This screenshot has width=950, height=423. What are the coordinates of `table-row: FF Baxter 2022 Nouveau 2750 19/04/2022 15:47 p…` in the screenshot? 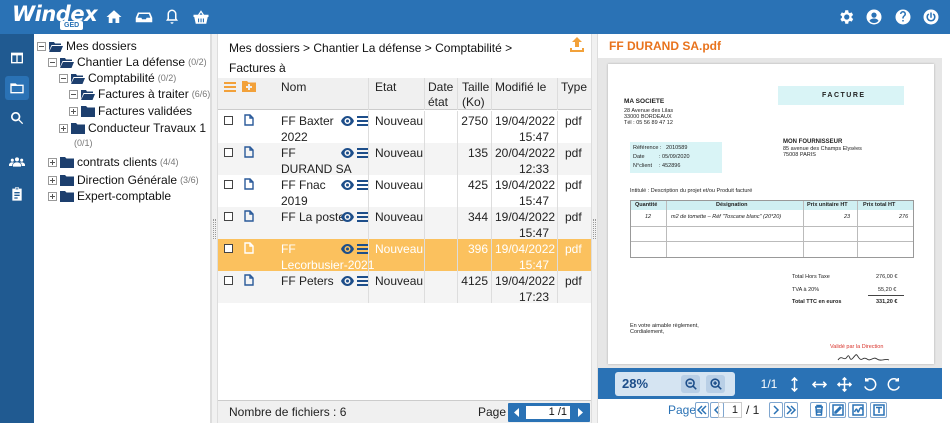 It's located at (404, 128).